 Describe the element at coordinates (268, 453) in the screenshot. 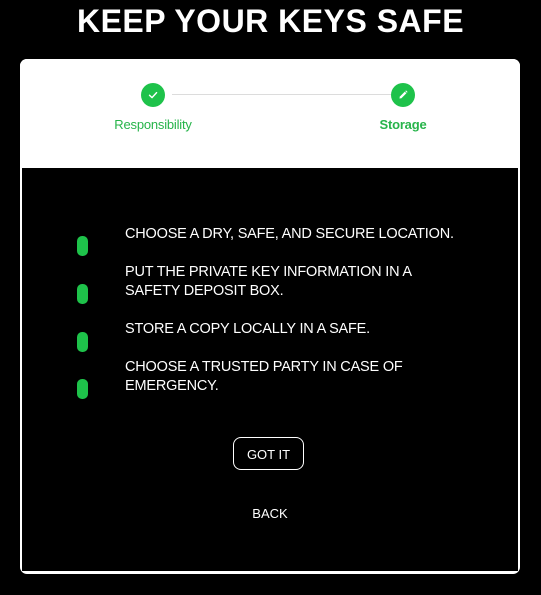

I see `got-it-button: GOT IT` at that location.